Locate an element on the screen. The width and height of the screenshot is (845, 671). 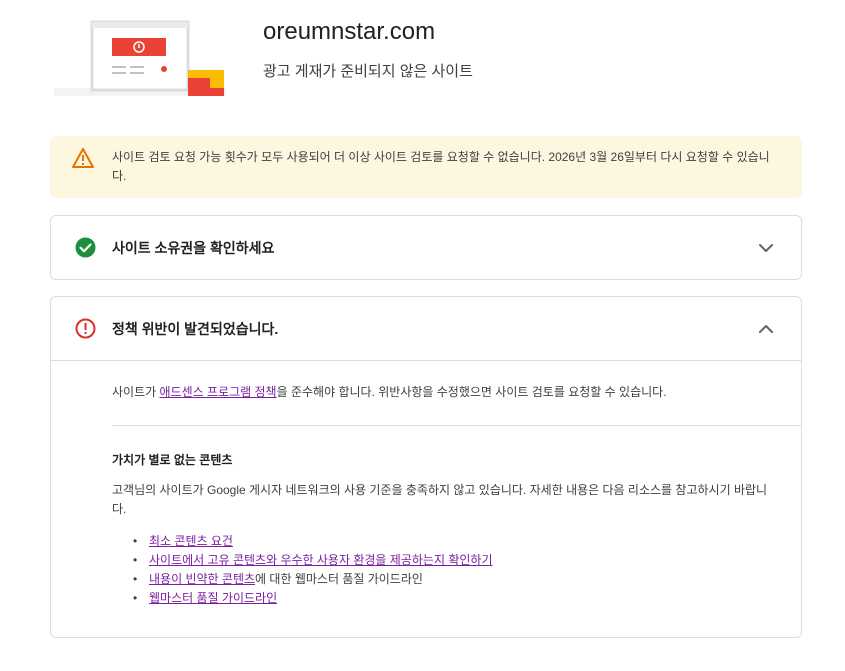
list-item: 내용이 빈약한 콘텐츠에 대한 웹마스터 품질 가이드라인 is located at coordinates (313, 579).